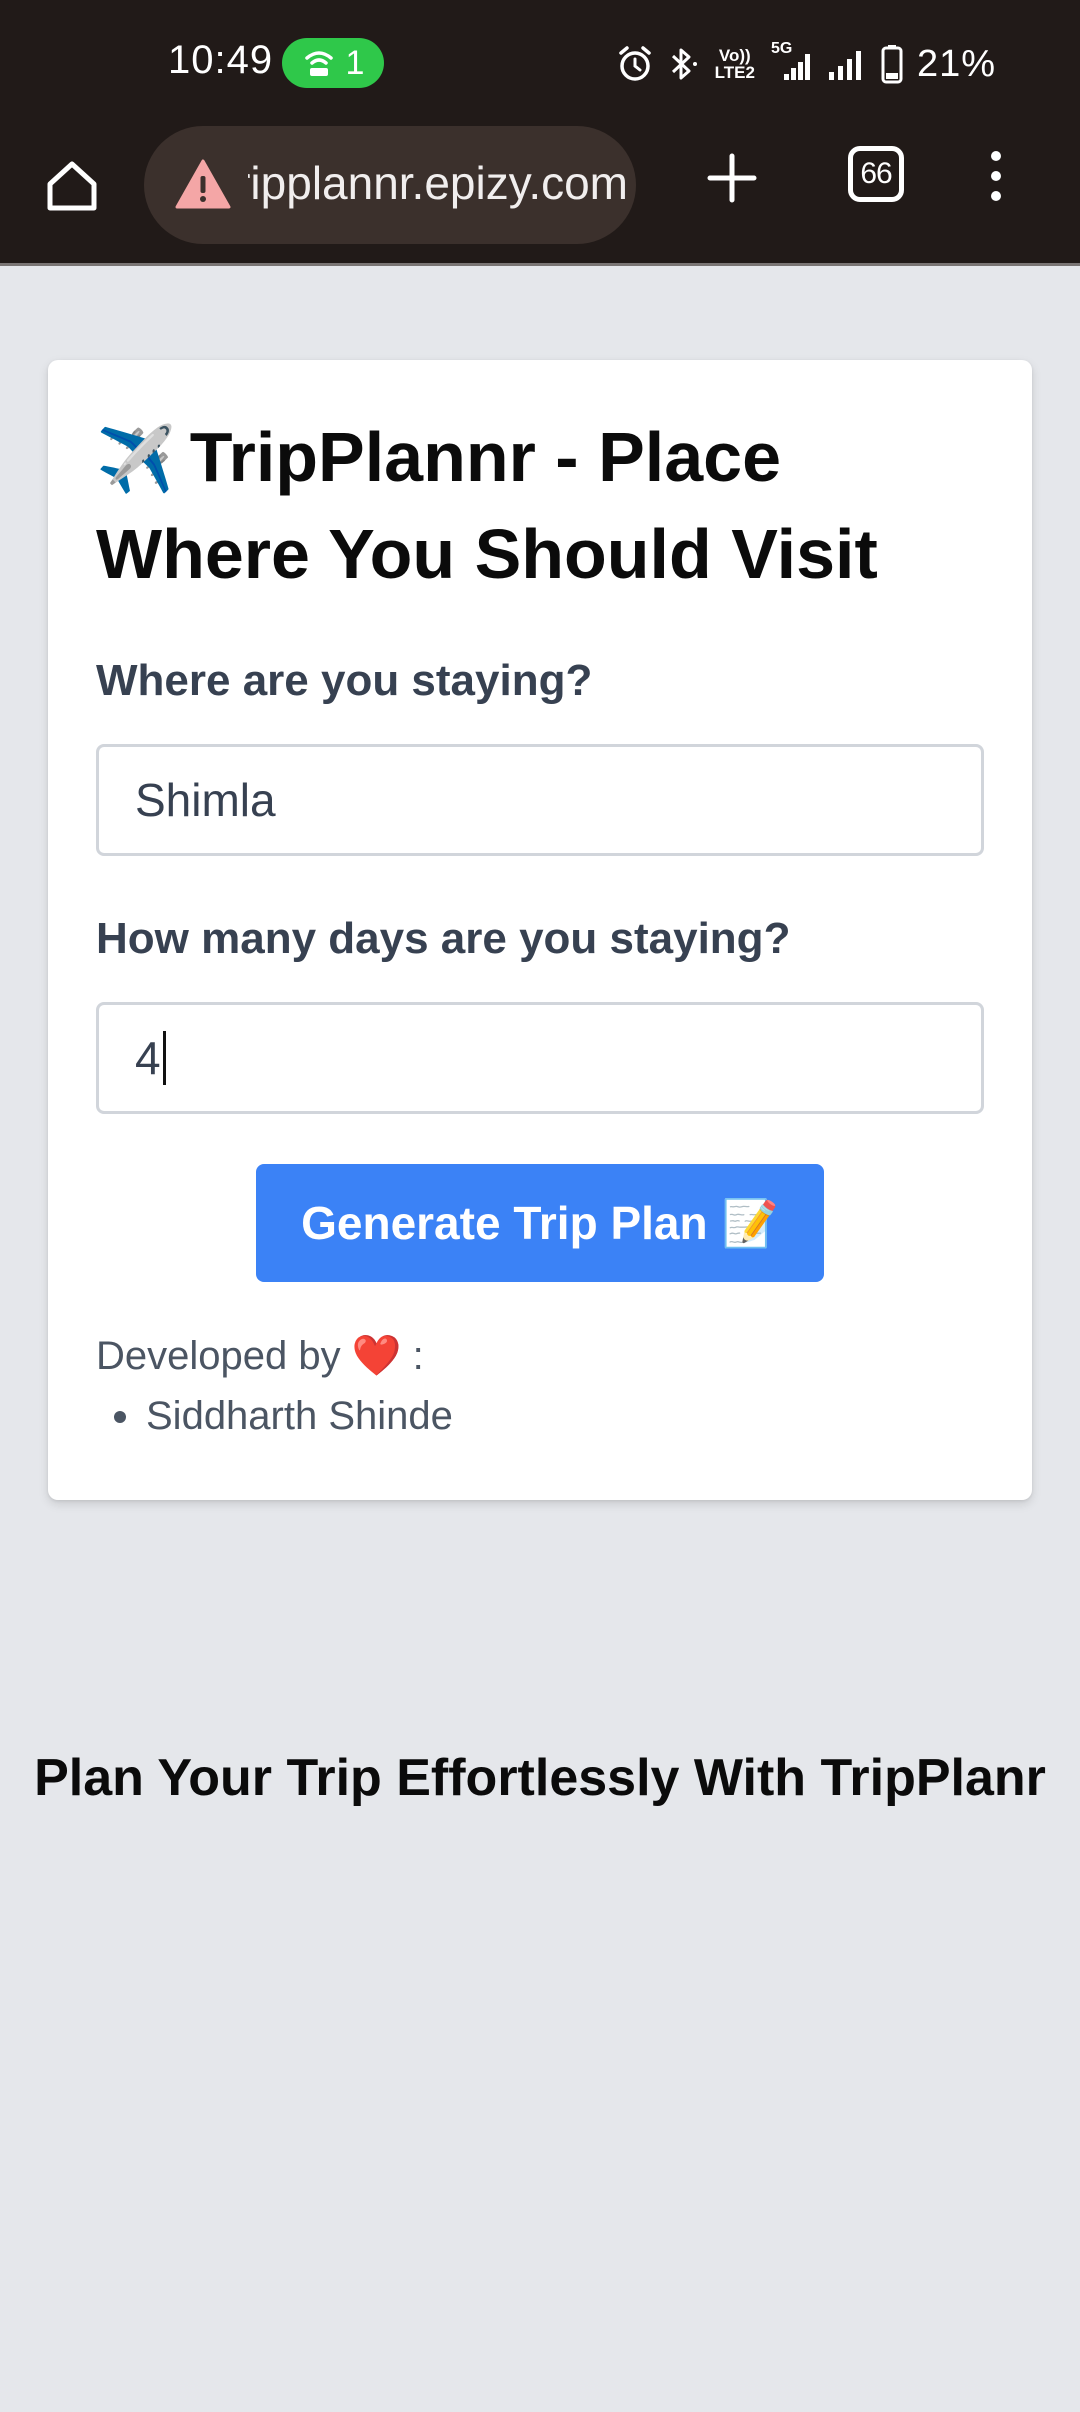 The height and width of the screenshot is (2412, 1080). I want to click on developer-name: Siddharth Shinde, so click(299, 1416).